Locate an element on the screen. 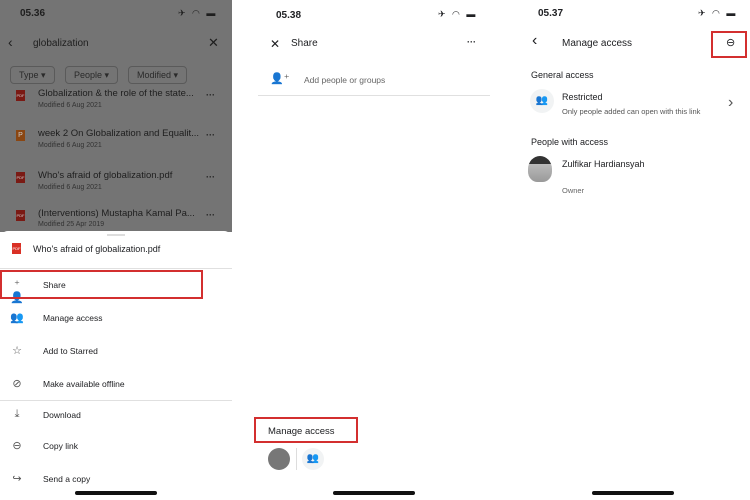 The height and width of the screenshot is (500, 750). sheet-title: Who's afraid of globalization.pdf is located at coordinates (97, 249).